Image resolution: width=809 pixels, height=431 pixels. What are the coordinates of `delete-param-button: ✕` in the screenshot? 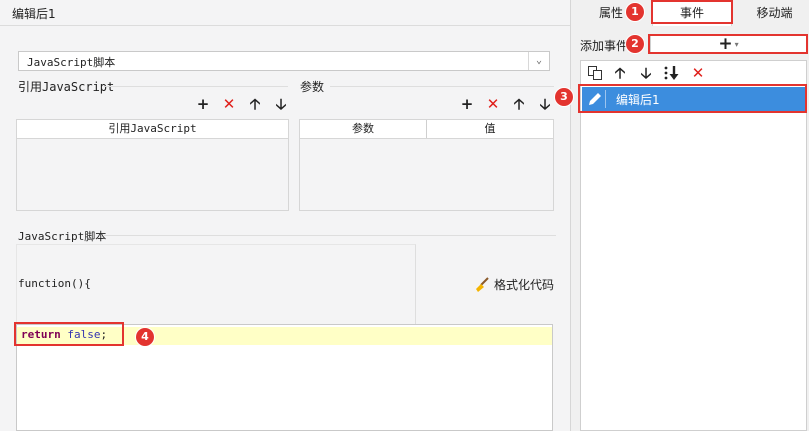 It's located at (493, 104).